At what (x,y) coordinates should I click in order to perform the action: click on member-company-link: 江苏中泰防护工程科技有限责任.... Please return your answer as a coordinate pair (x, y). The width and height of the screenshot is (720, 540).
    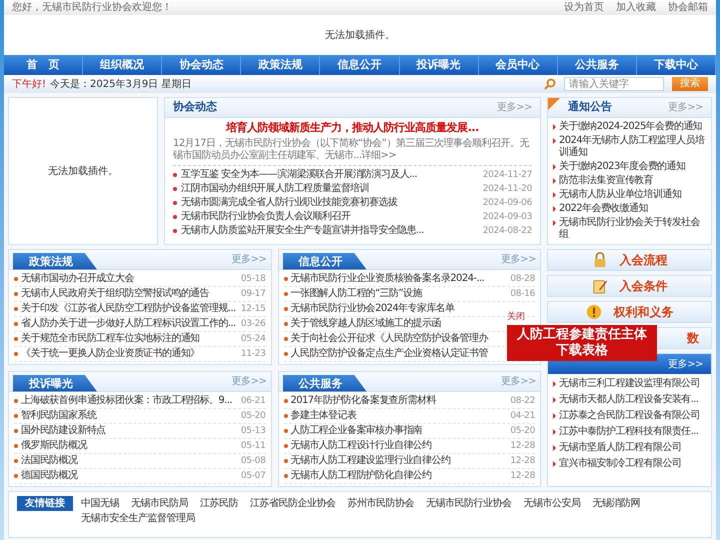
    Looking at the image, I should click on (628, 432).